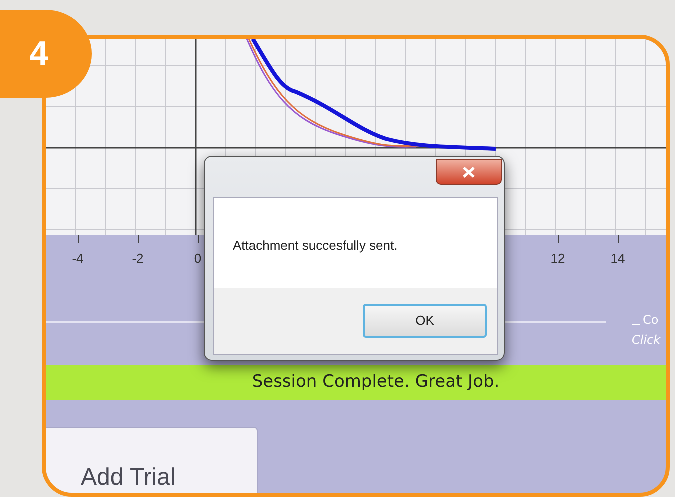  Describe the element at coordinates (375, 382) in the screenshot. I see `status-text: Session Complete. Great Job.` at that location.